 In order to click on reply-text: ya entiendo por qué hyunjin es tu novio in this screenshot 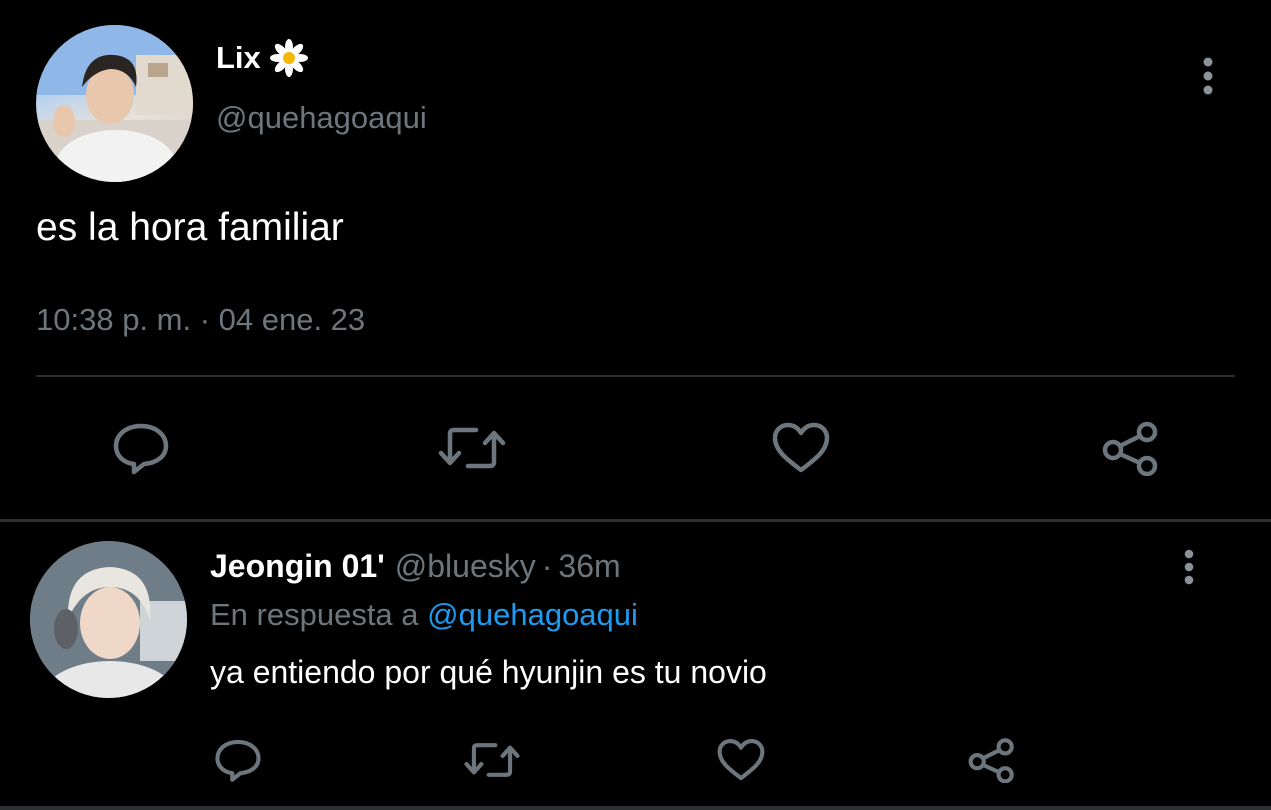, I will do `click(488, 672)`.